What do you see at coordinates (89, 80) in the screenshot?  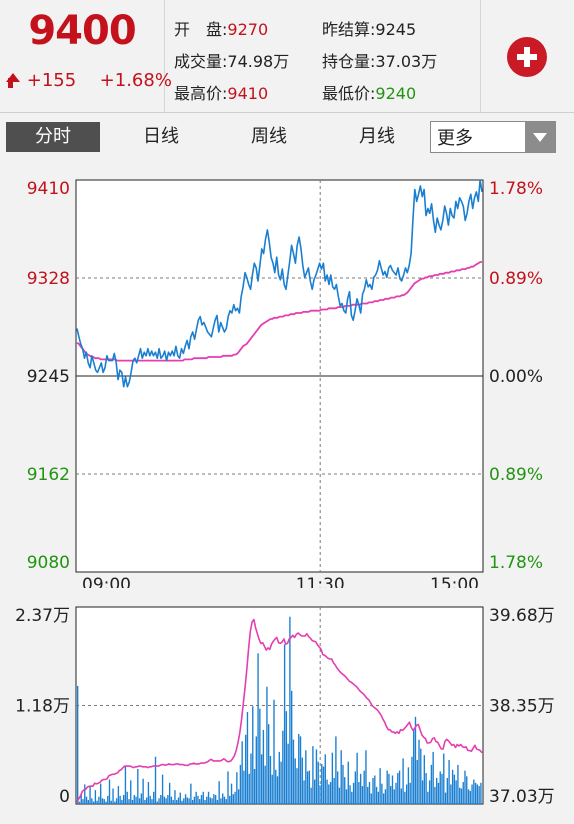 I see `change-row: +155 +1.68%` at bounding box center [89, 80].